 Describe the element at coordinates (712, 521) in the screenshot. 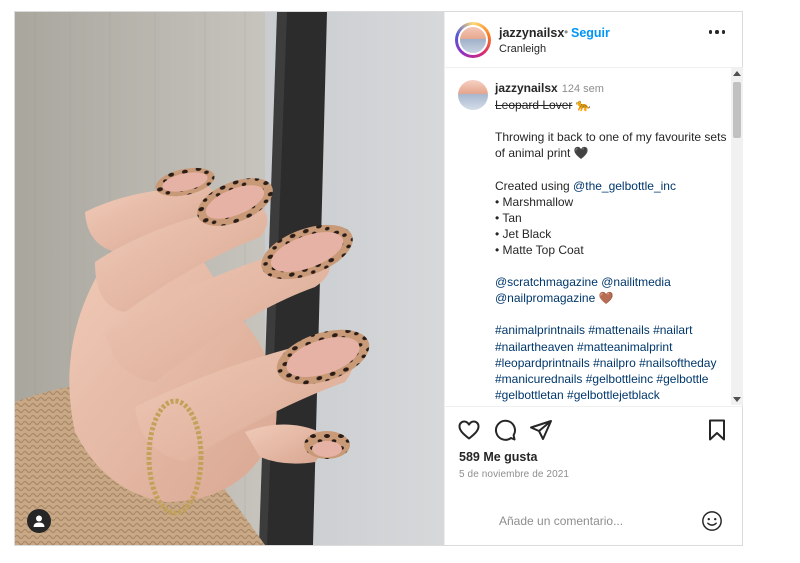

I see `emoji-icon` at that location.